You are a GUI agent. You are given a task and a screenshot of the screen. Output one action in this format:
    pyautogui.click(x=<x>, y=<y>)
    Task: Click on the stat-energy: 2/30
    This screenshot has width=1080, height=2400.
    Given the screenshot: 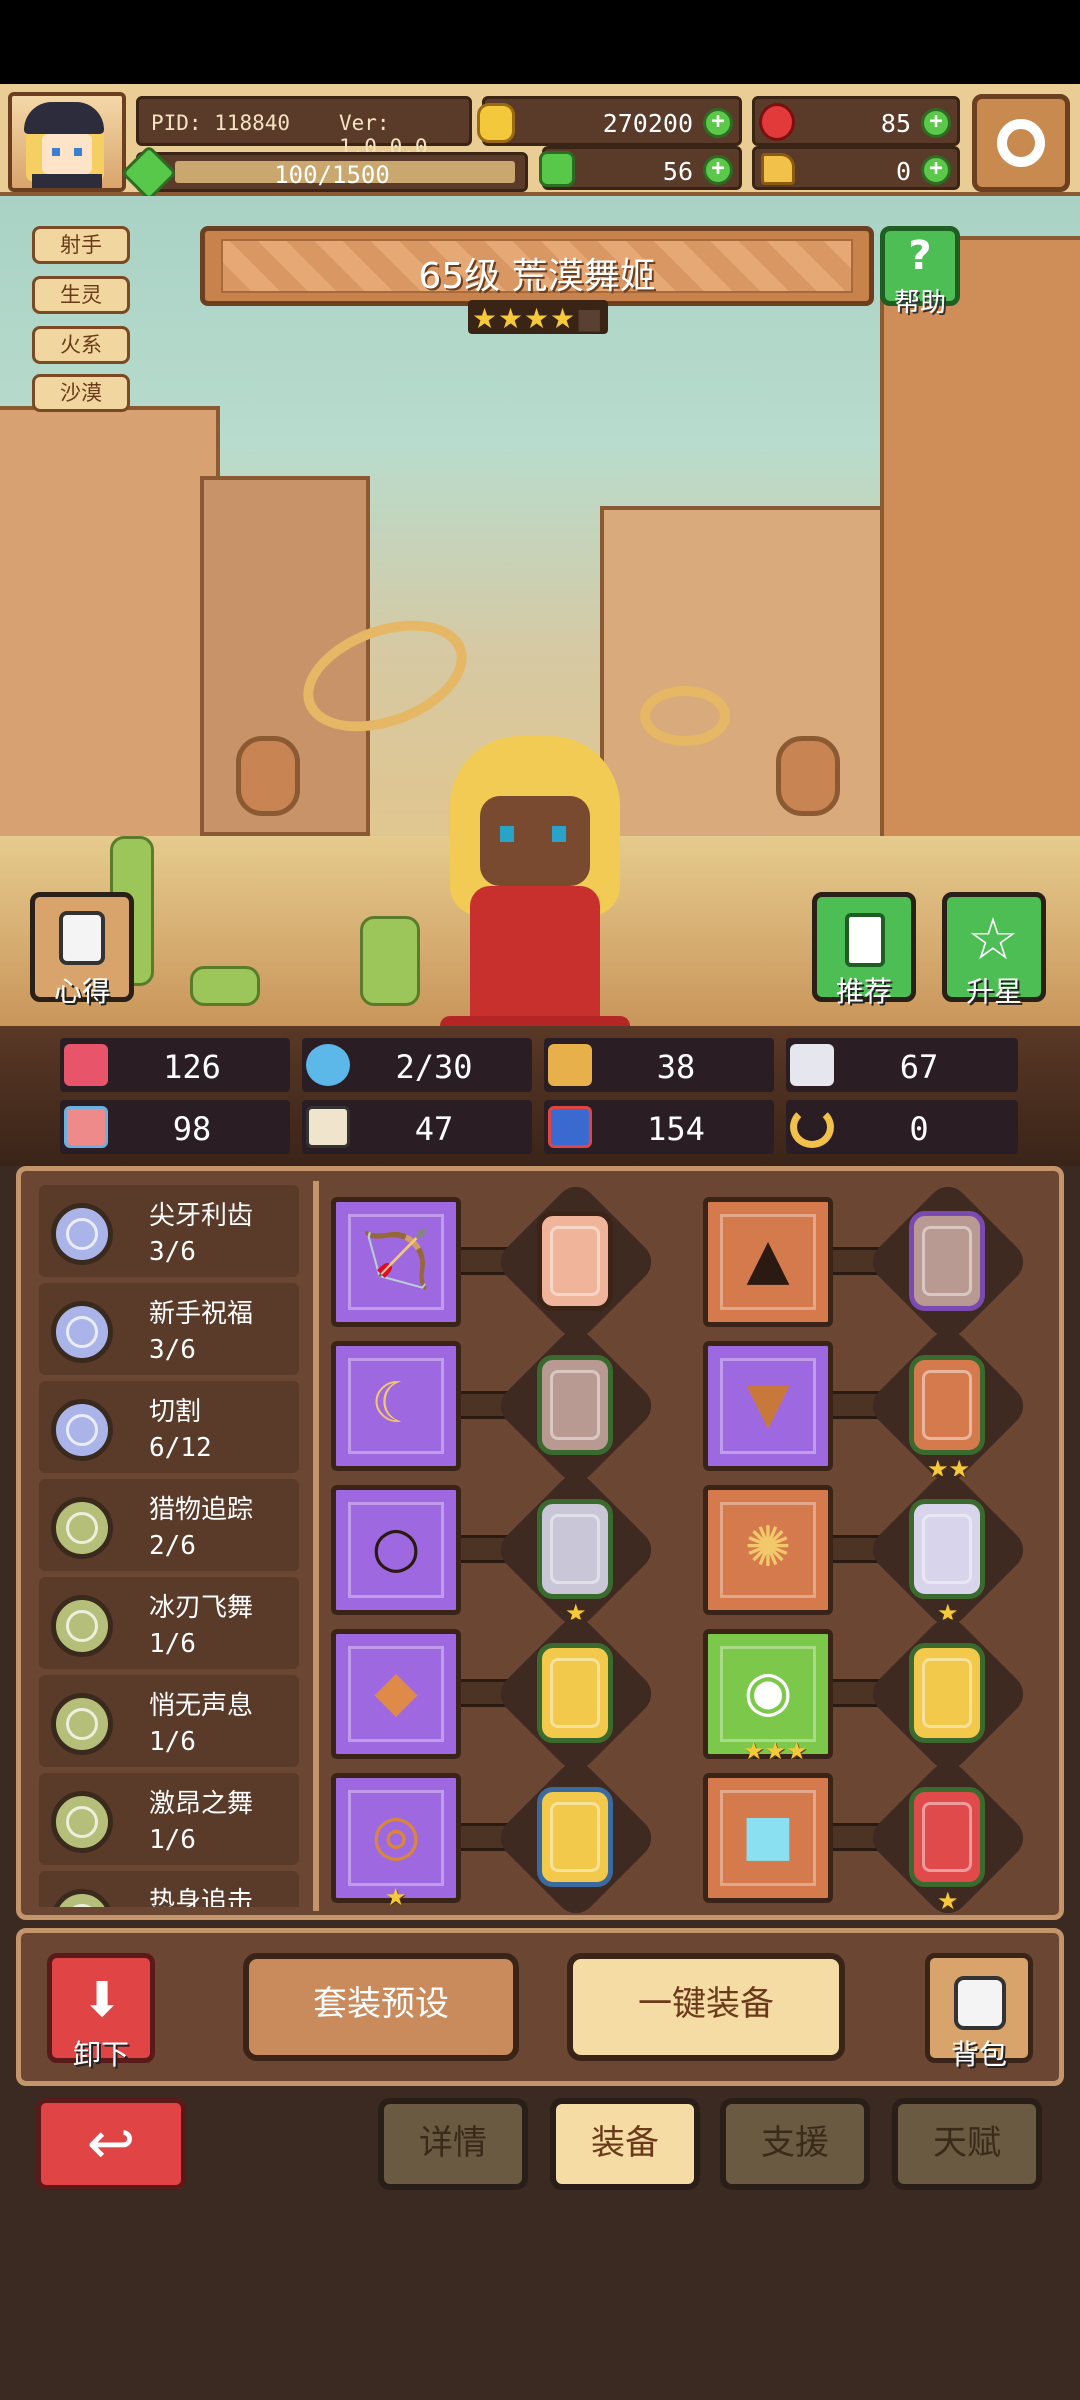 What is the action you would take?
    pyautogui.click(x=417, y=1065)
    